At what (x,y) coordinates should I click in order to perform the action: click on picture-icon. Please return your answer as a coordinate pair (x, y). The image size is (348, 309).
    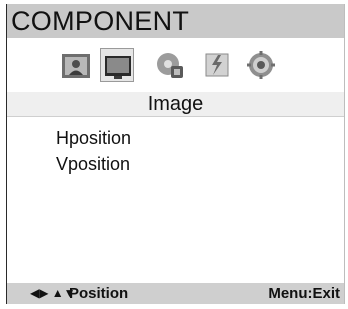
    Looking at the image, I should click on (76, 65).